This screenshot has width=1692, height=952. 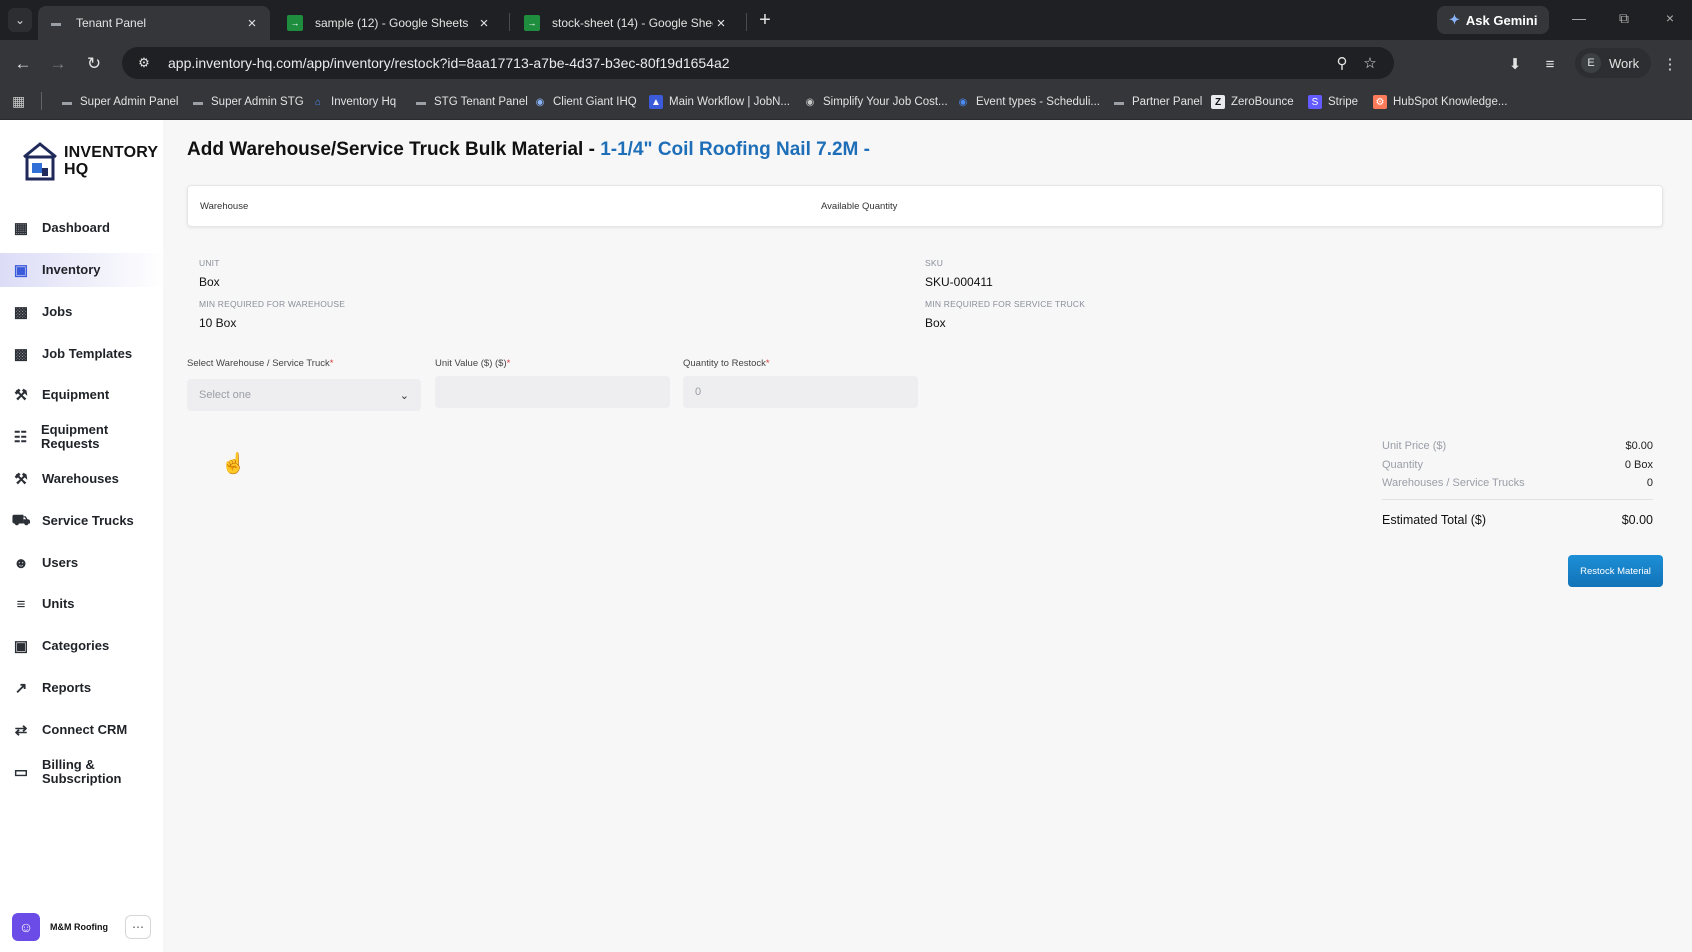 What do you see at coordinates (81, 270) in the screenshot?
I see `sidebar-item-inventory: ▣ Inventory` at bounding box center [81, 270].